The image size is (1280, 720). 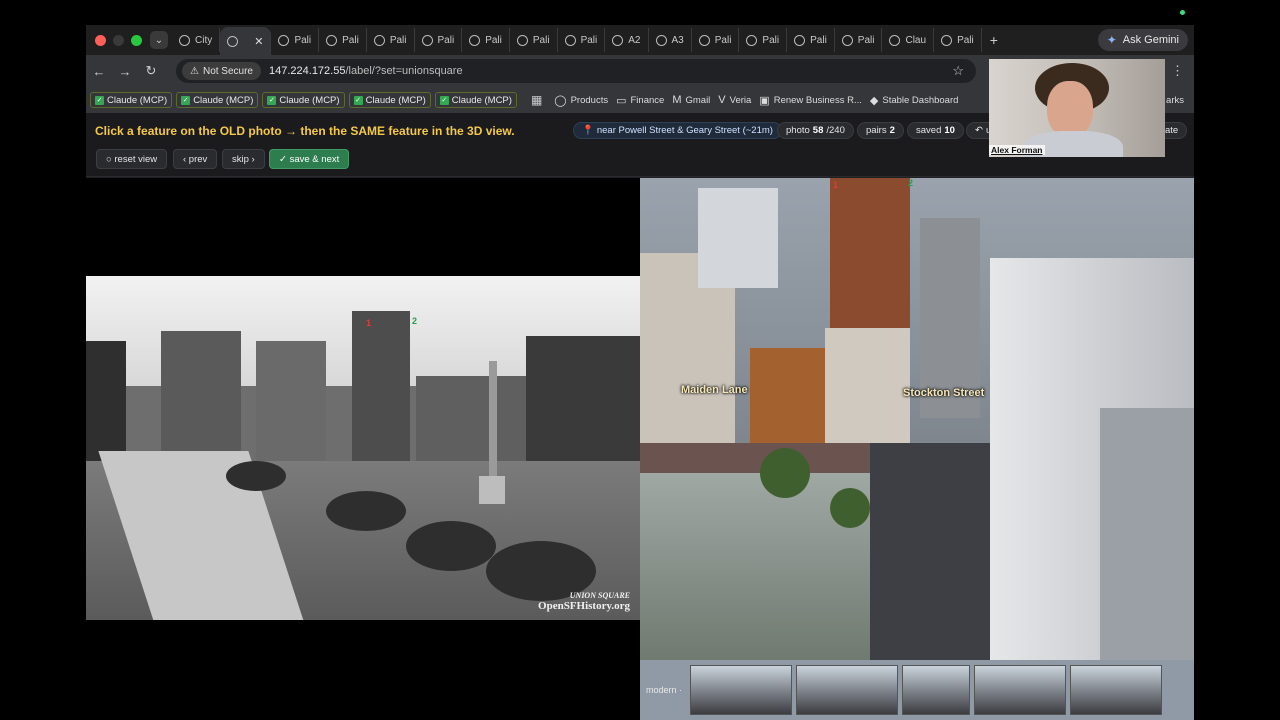 What do you see at coordinates (118, 40) in the screenshot?
I see `minimize-window-button` at bounding box center [118, 40].